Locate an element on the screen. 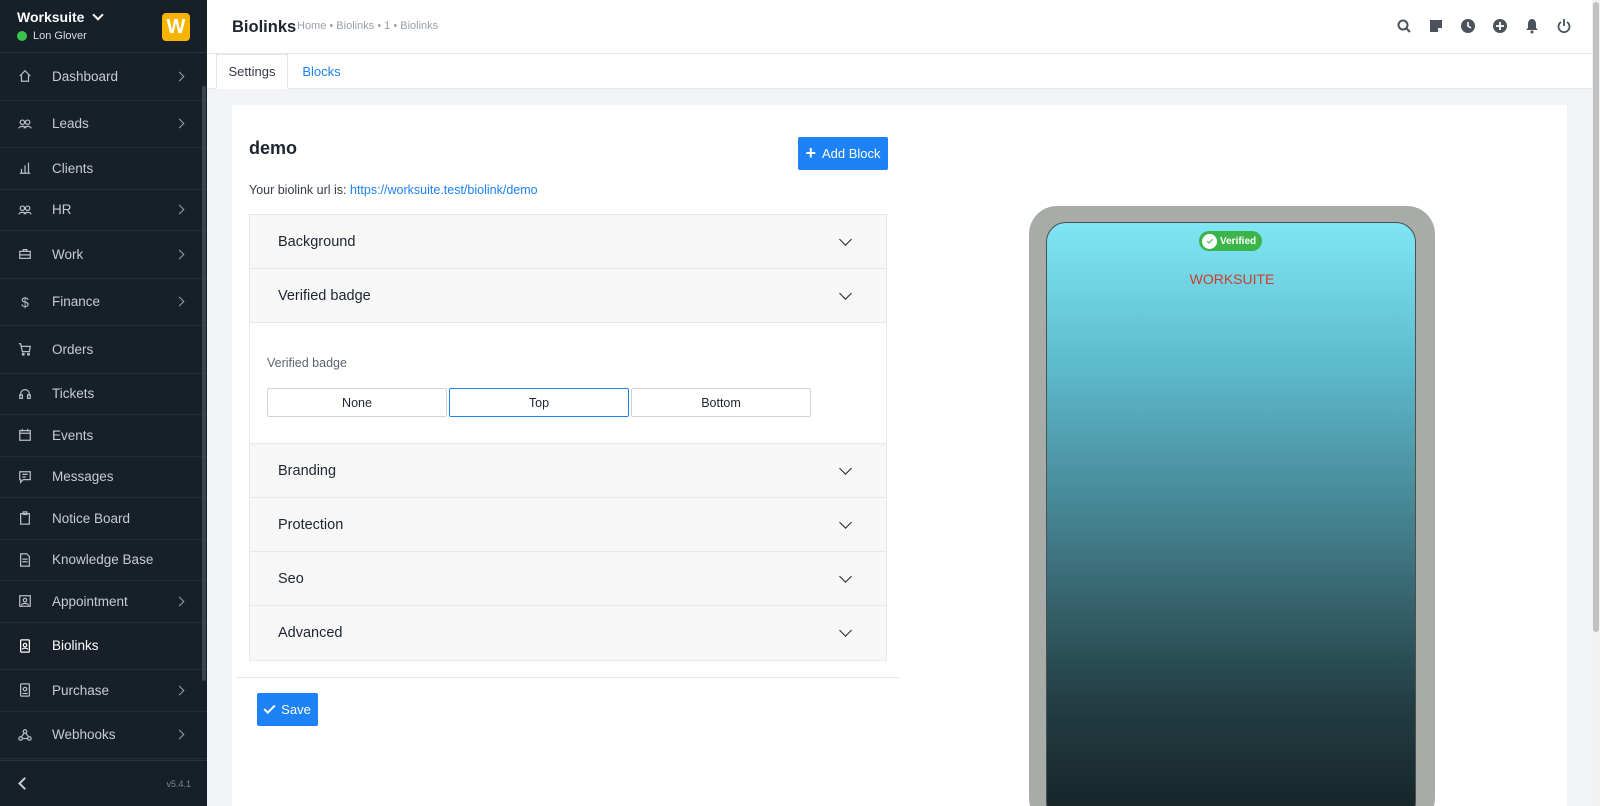 The image size is (1600, 806). id-badge-icon is located at coordinates (25, 646).